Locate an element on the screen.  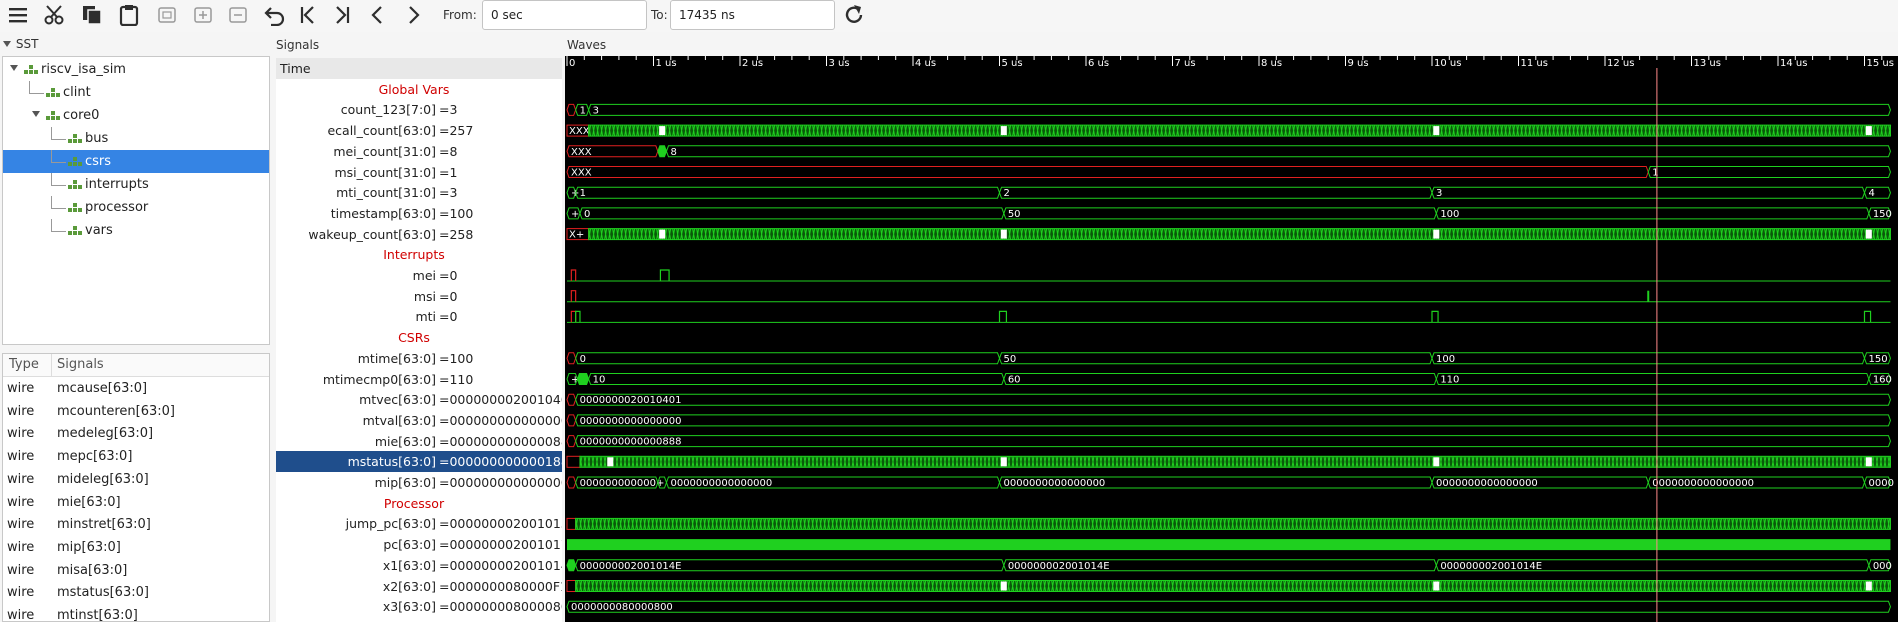
menu-icon is located at coordinates (18, 15).